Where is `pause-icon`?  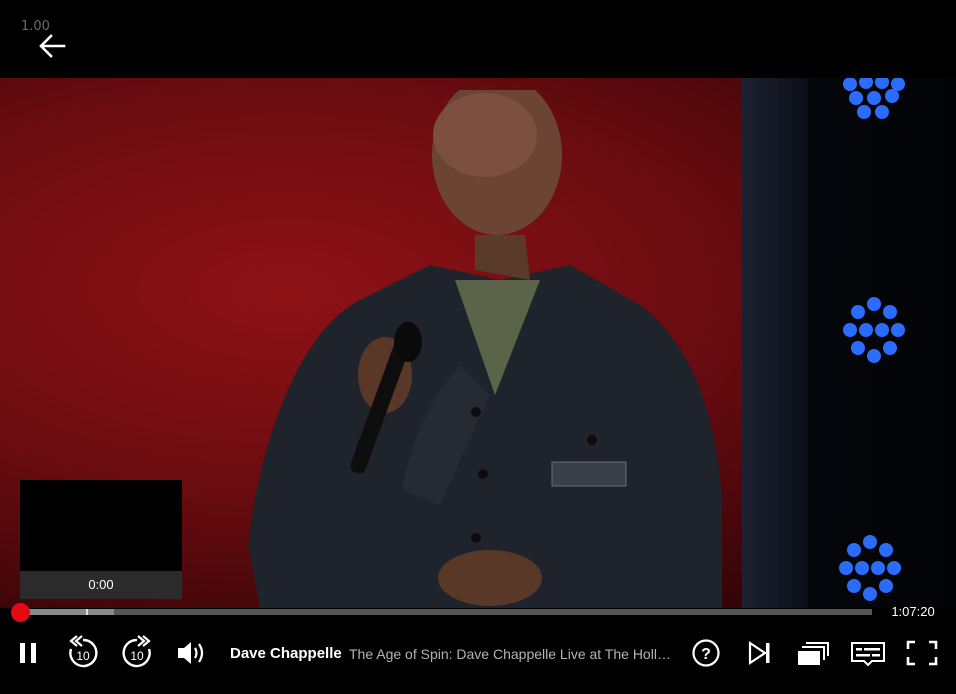 pause-icon is located at coordinates (28, 653).